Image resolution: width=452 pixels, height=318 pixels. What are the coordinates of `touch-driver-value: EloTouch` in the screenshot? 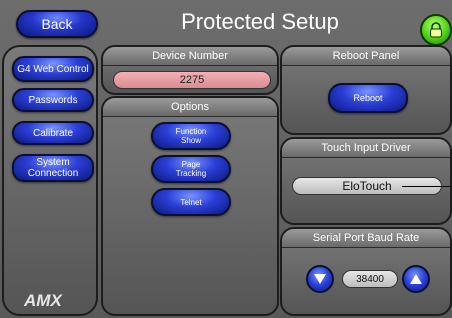 It's located at (367, 186).